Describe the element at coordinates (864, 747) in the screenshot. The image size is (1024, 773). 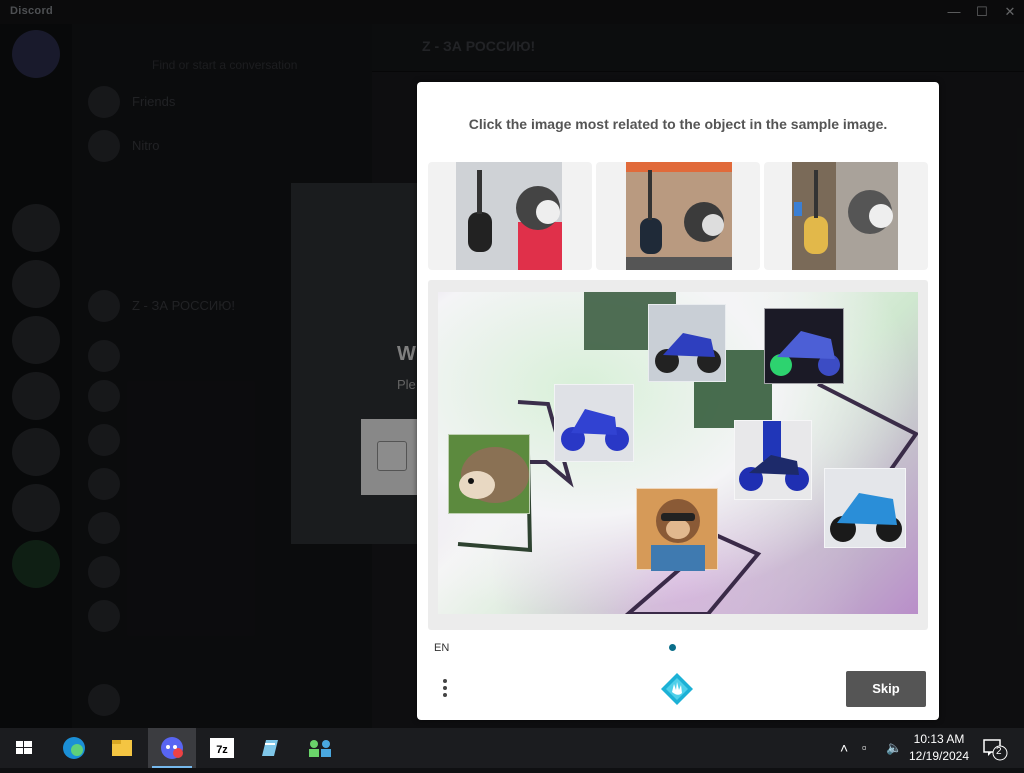
I see `network-icon: ▫` at that location.